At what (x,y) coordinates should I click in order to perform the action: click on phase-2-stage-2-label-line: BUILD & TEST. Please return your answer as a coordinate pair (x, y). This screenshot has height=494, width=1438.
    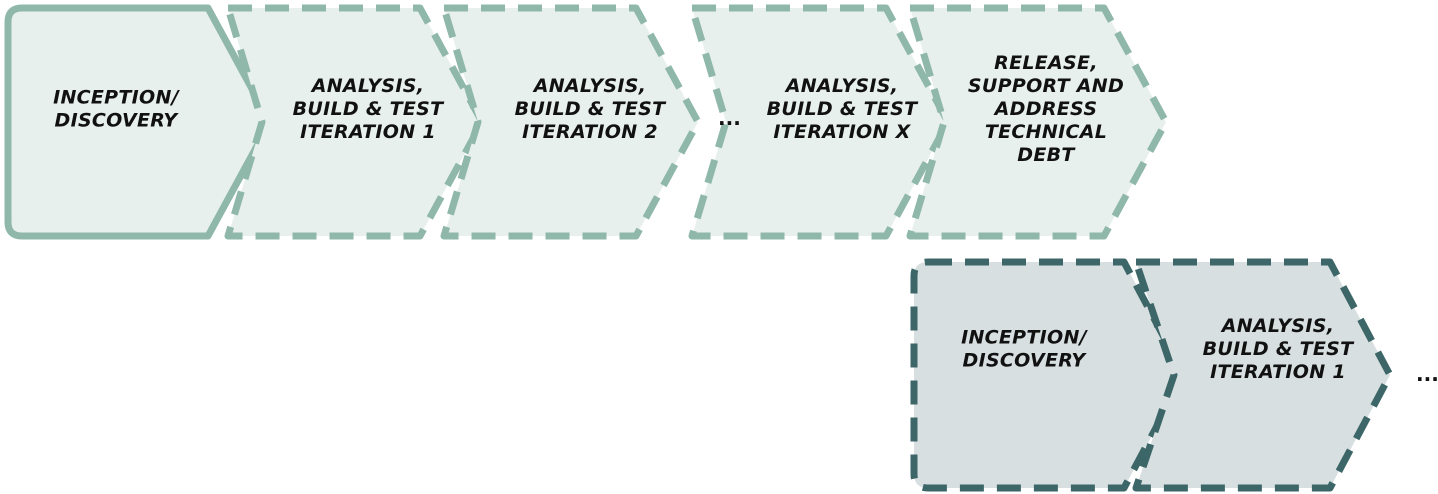
    Looking at the image, I should click on (1279, 349).